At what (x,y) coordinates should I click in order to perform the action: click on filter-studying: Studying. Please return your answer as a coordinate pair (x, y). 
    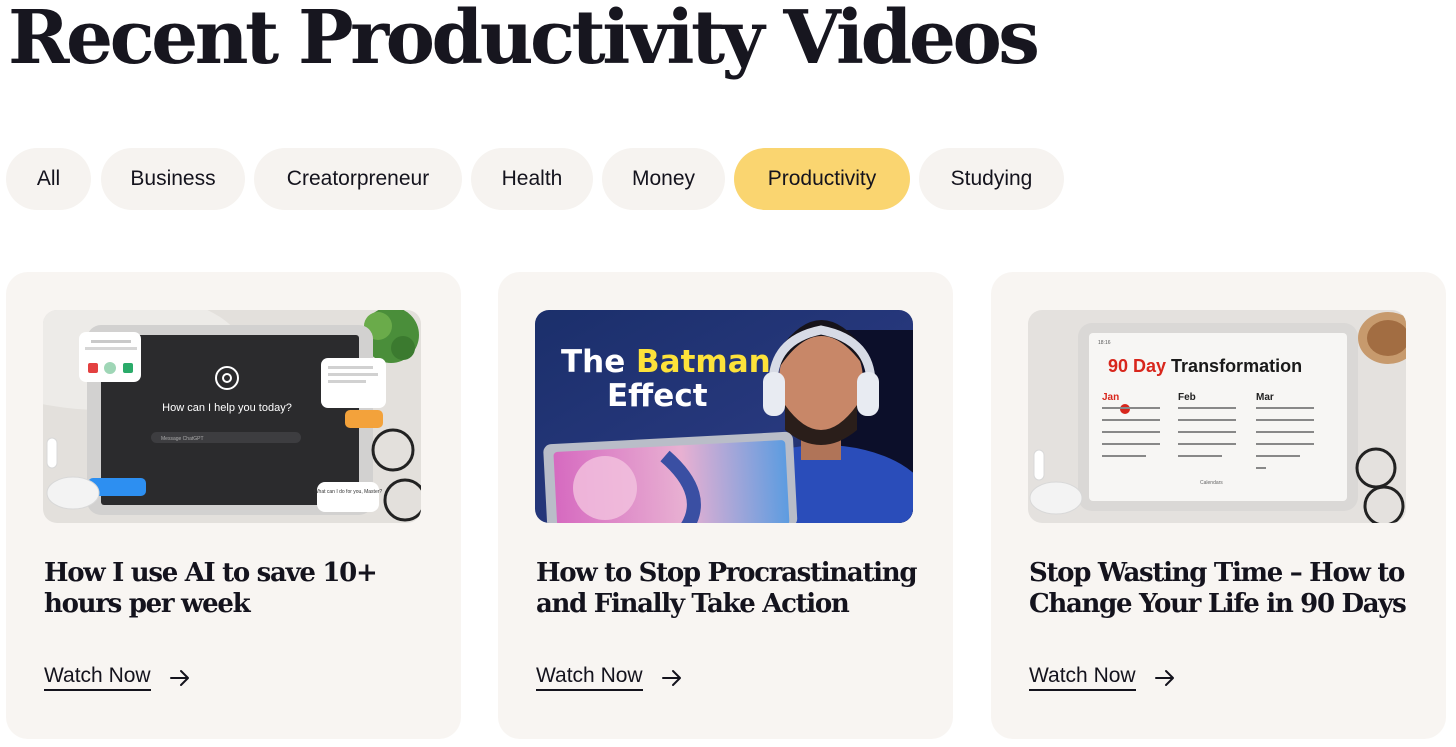
    Looking at the image, I should click on (991, 179).